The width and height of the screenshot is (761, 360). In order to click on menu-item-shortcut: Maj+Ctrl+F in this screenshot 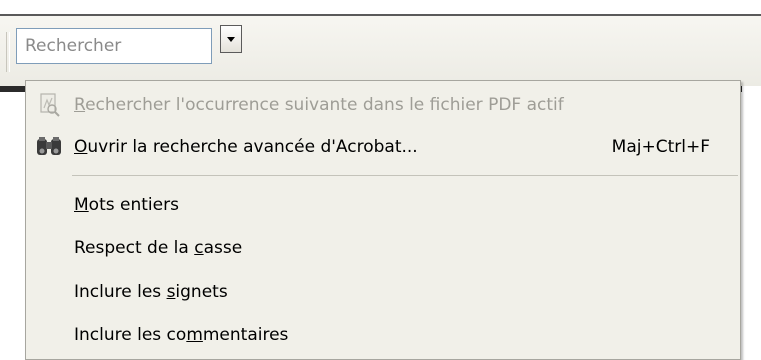, I will do `click(660, 147)`.